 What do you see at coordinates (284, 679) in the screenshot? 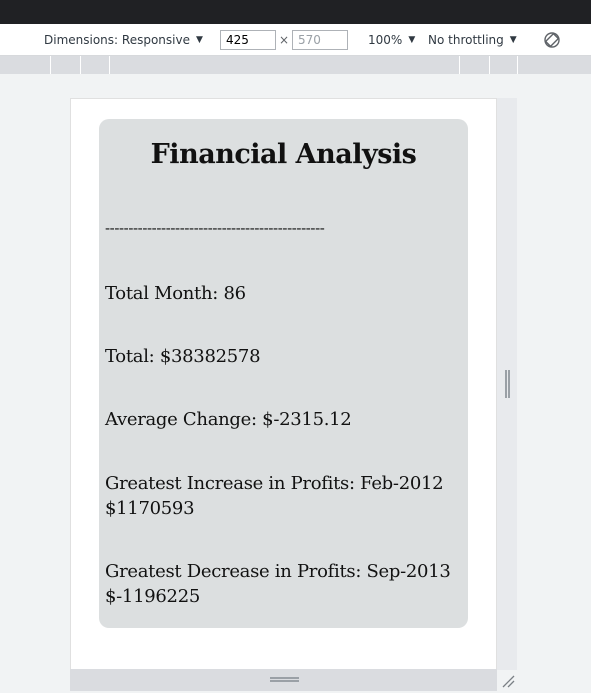
I see `bottom-resize-handle-icon` at bounding box center [284, 679].